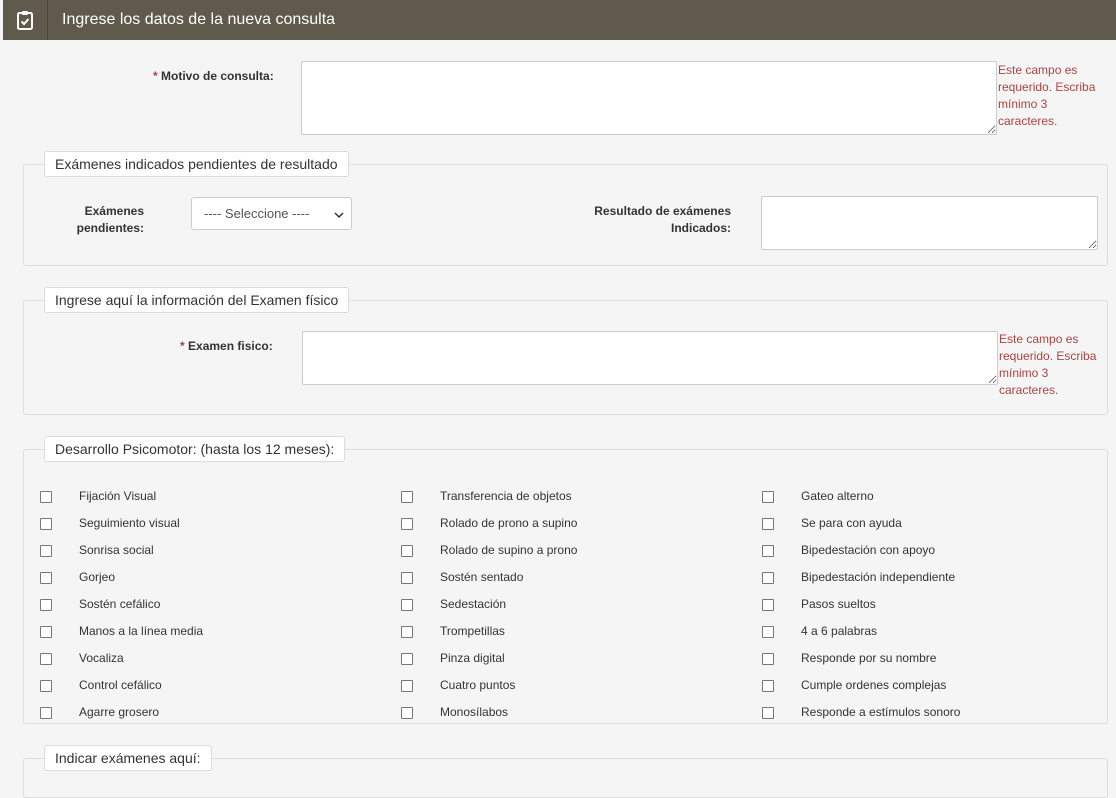 Image resolution: width=1116 pixels, height=798 pixels. What do you see at coordinates (97, 577) in the screenshot?
I see `psicomotor-item-label: Gorjeo` at bounding box center [97, 577].